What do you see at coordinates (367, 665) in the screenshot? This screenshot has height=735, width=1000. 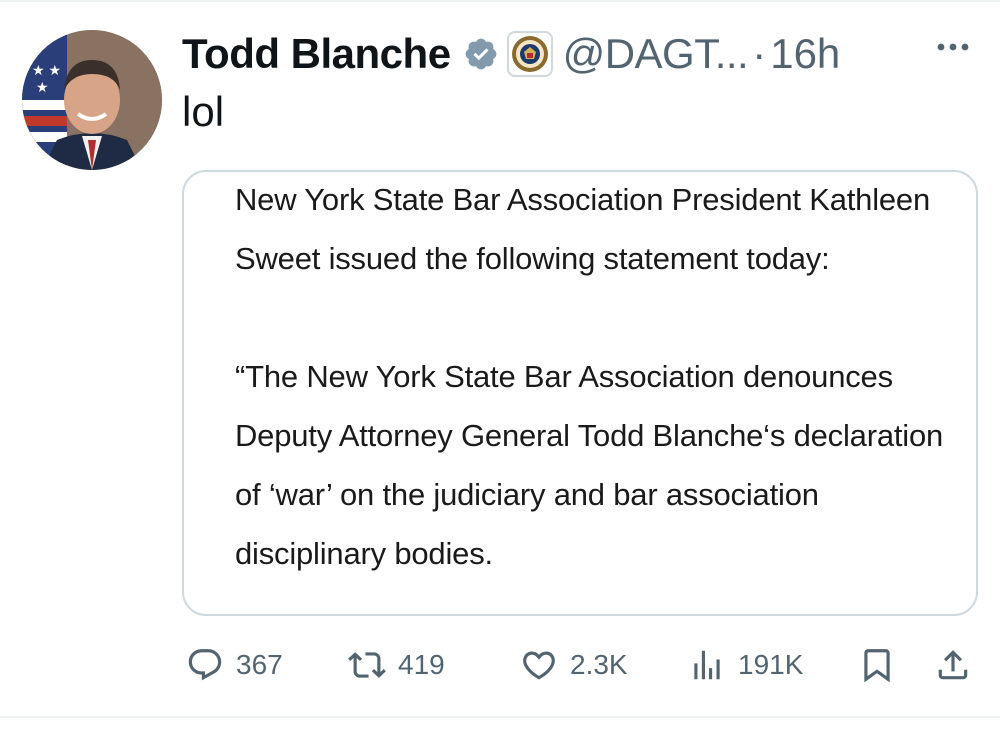 I see `repost-icon` at bounding box center [367, 665].